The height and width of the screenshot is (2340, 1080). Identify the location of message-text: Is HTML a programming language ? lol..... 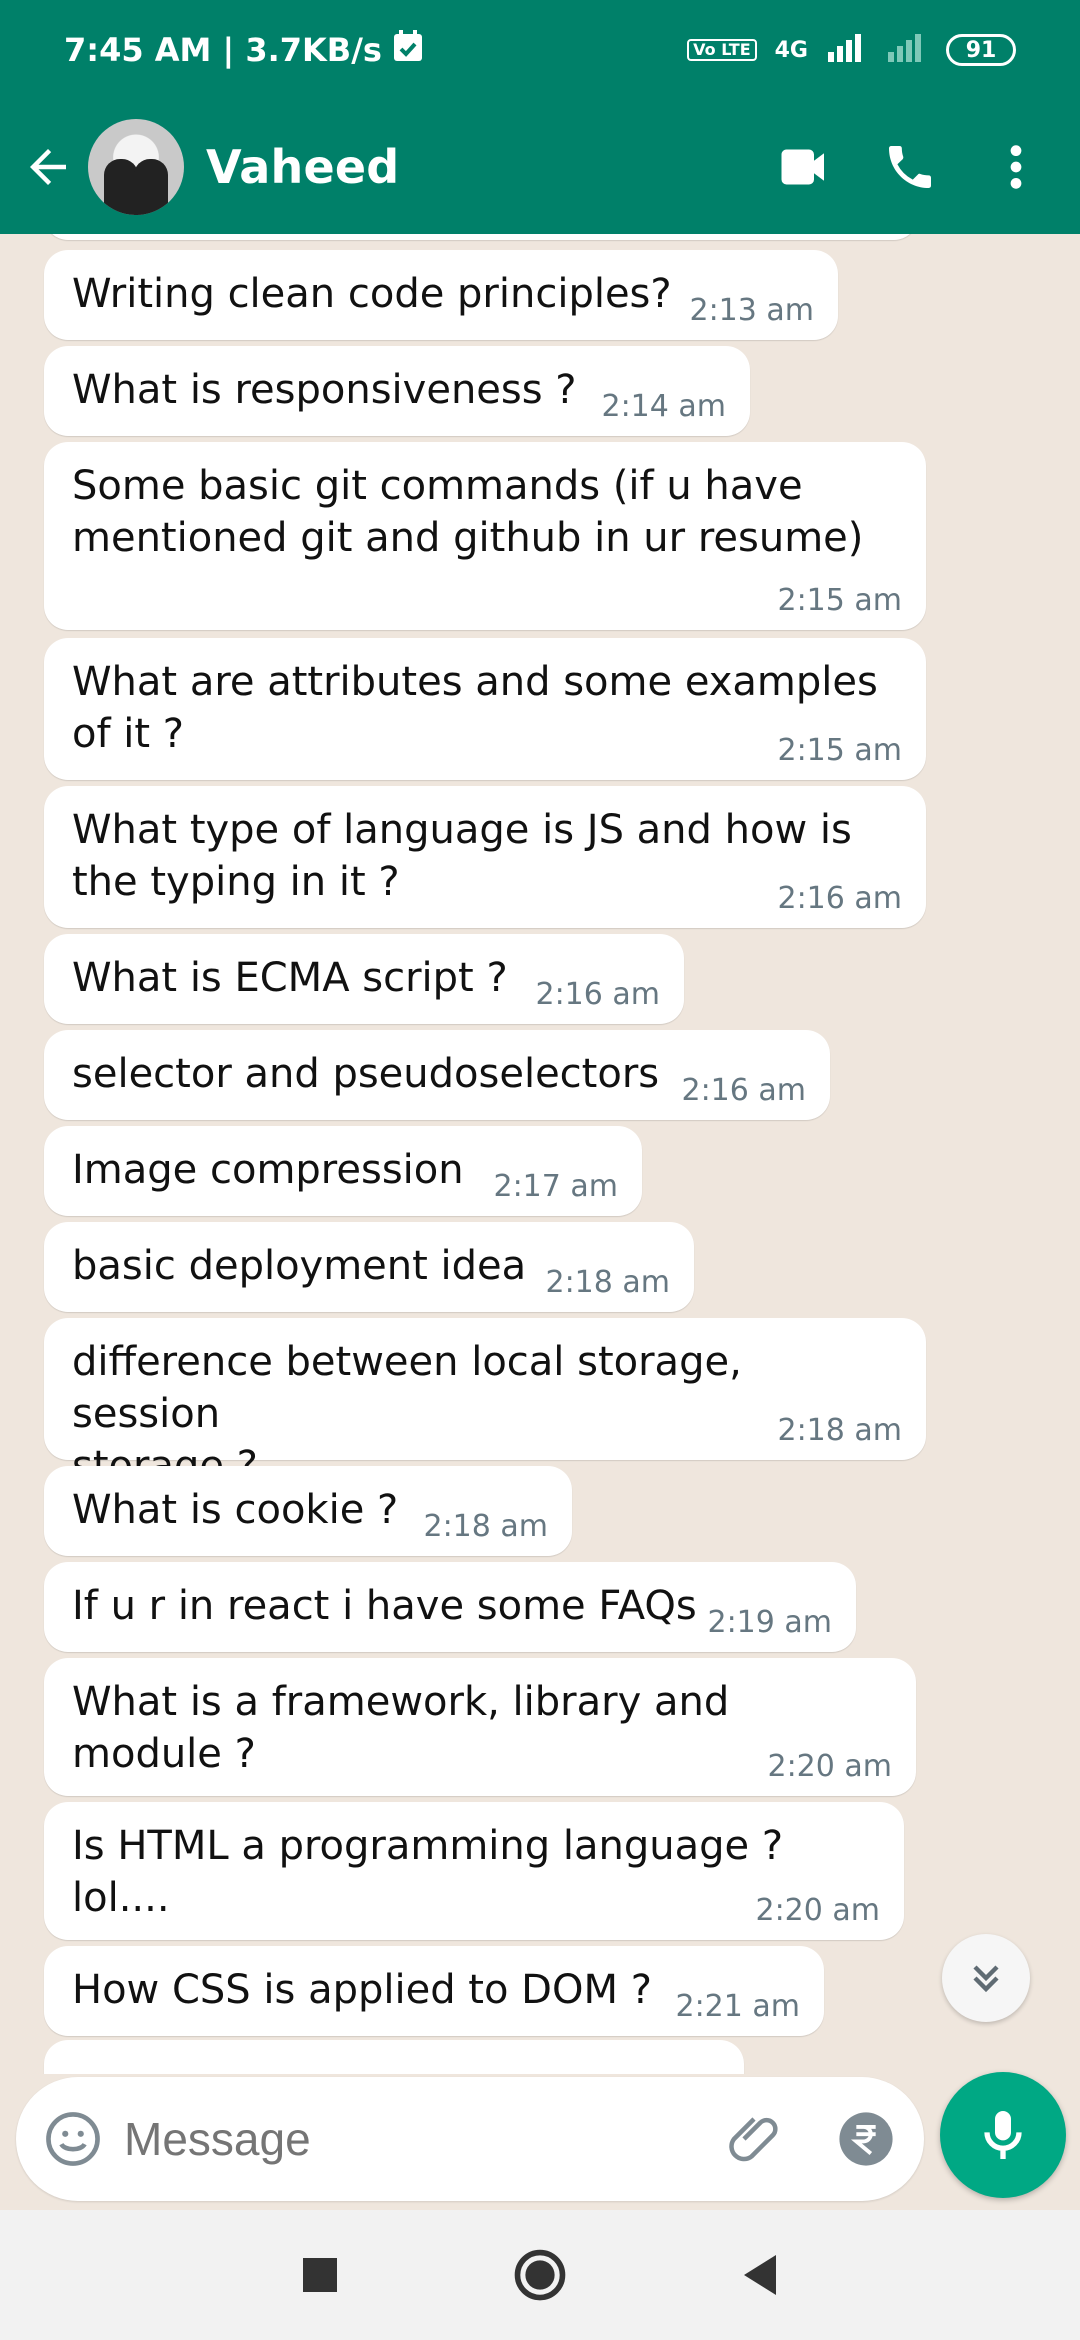
(434, 1872).